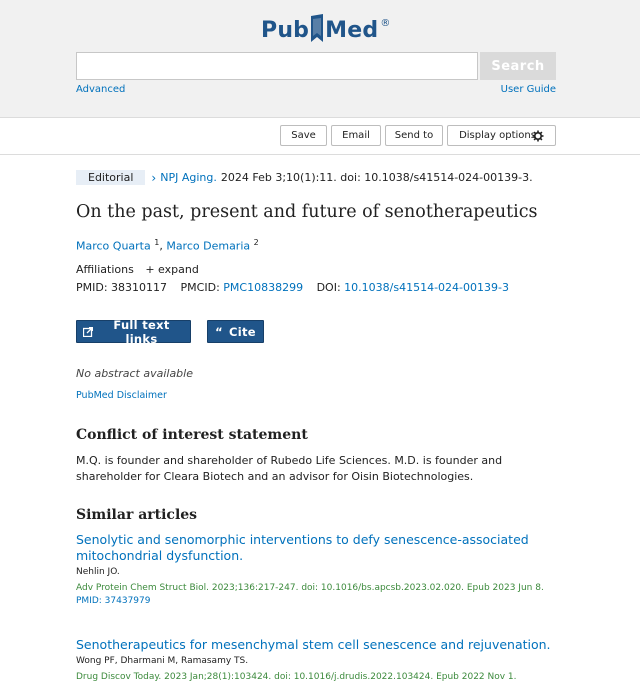 The width and height of the screenshot is (640, 685). I want to click on author-affiliation-number: 2, so click(256, 242).